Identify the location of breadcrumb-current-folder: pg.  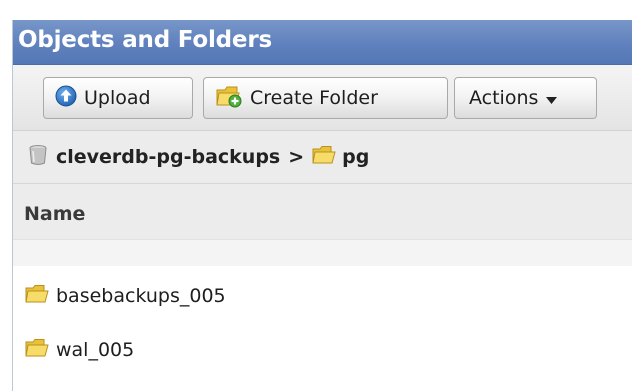
(356, 157).